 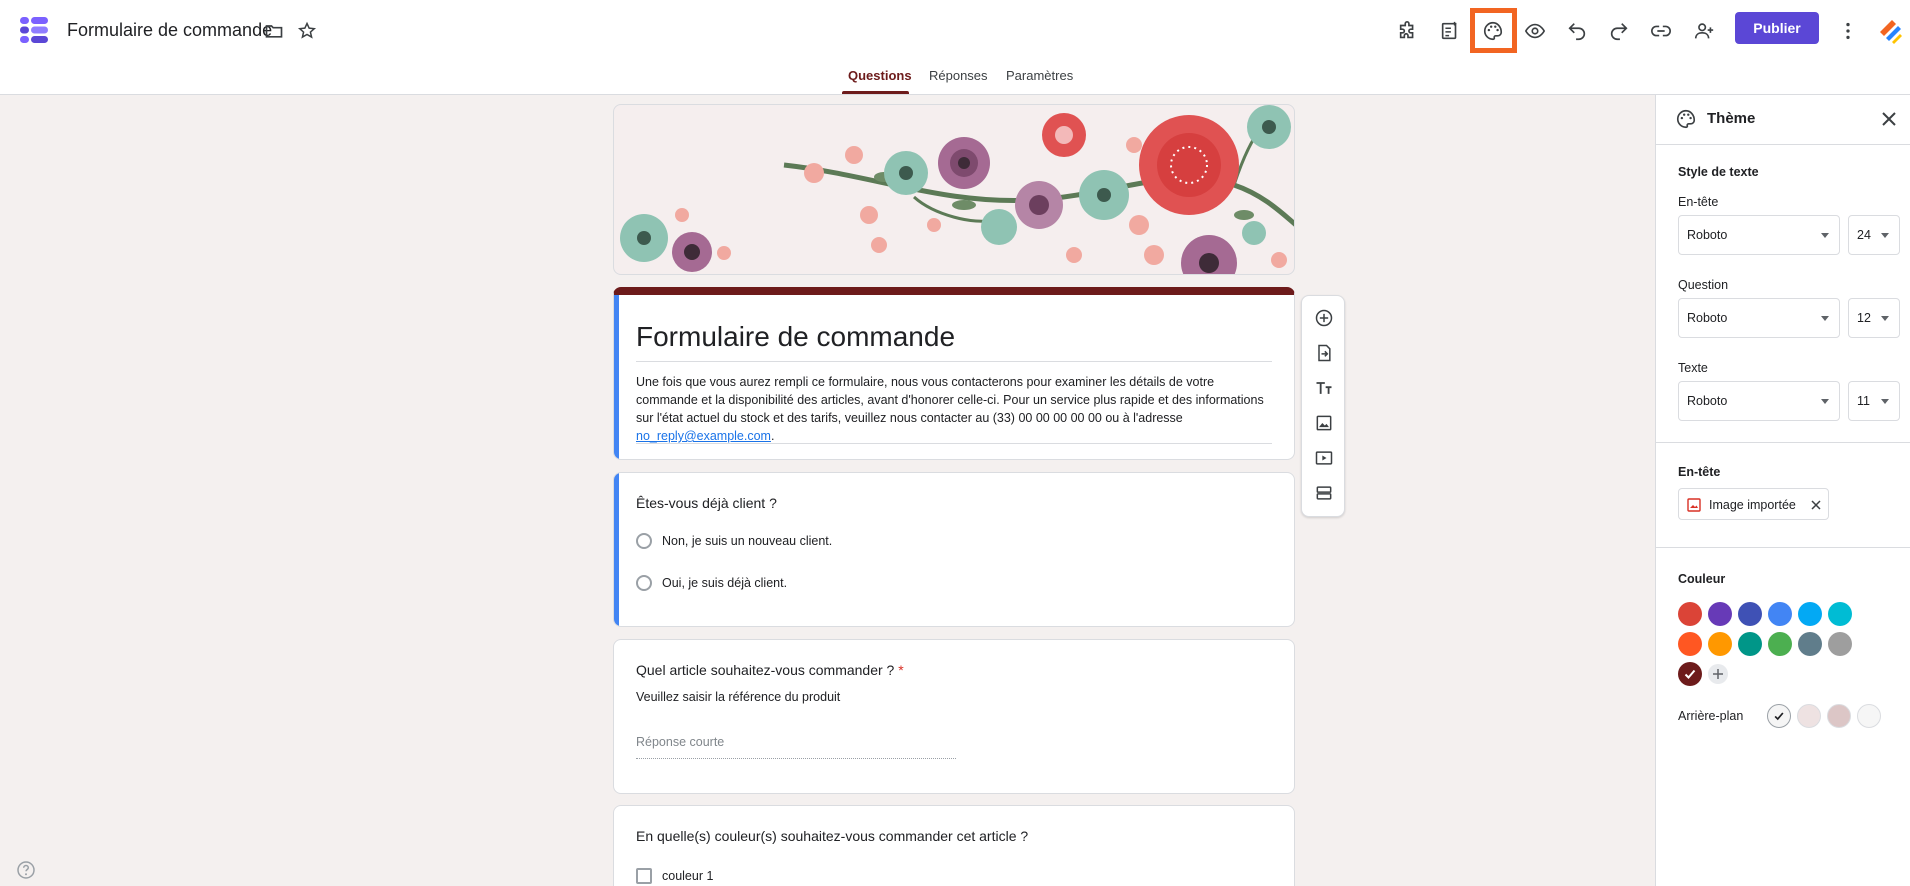 What do you see at coordinates (1577, 31) in the screenshot?
I see `undo-icon` at bounding box center [1577, 31].